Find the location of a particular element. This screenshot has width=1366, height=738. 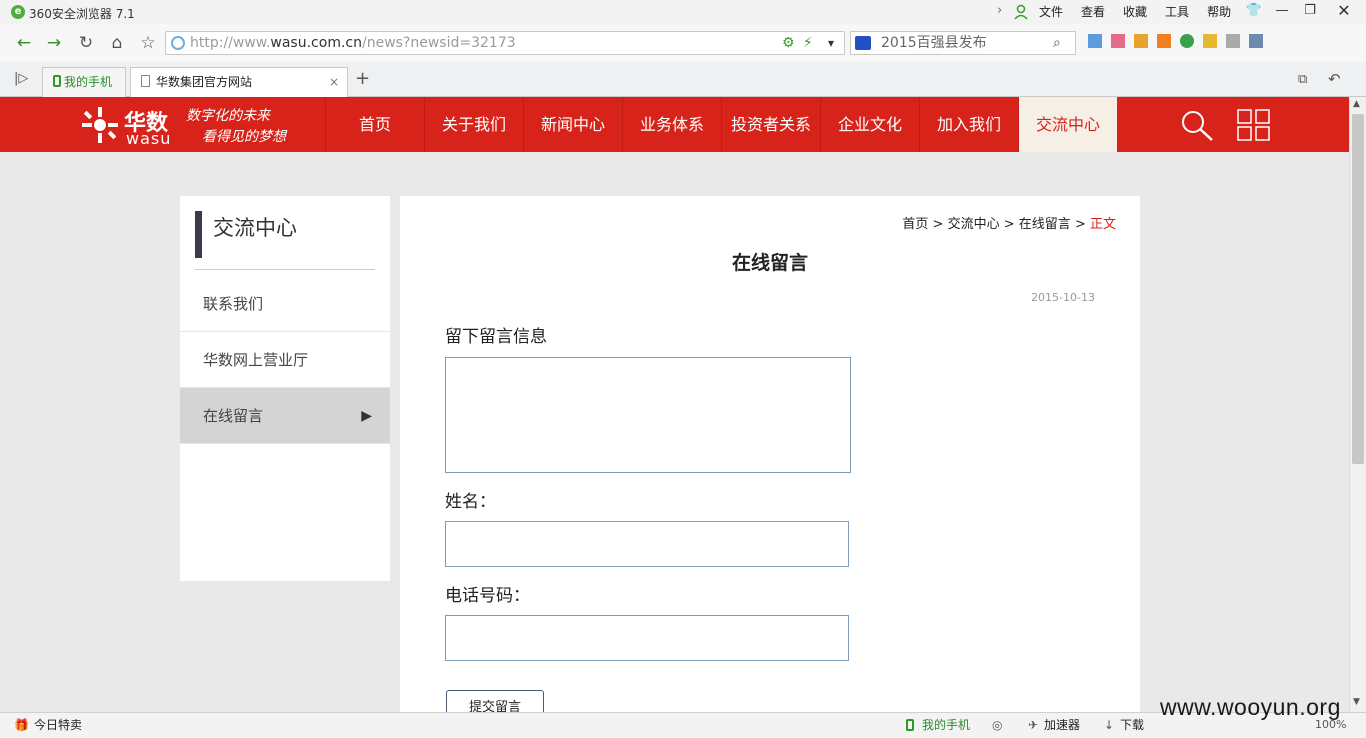

gift-icon: 🎁 is located at coordinates (21, 725).